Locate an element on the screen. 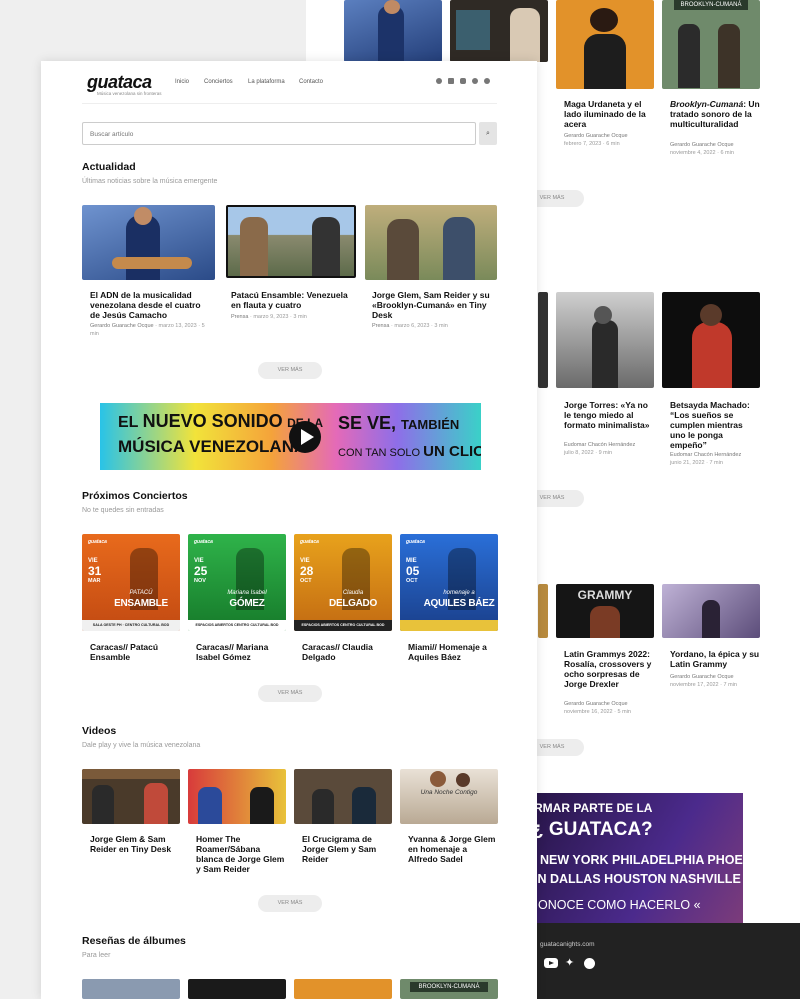 Image resolution: width=800 pixels, height=999 pixels. article-thumbnail: GRAMMY is located at coordinates (605, 611).